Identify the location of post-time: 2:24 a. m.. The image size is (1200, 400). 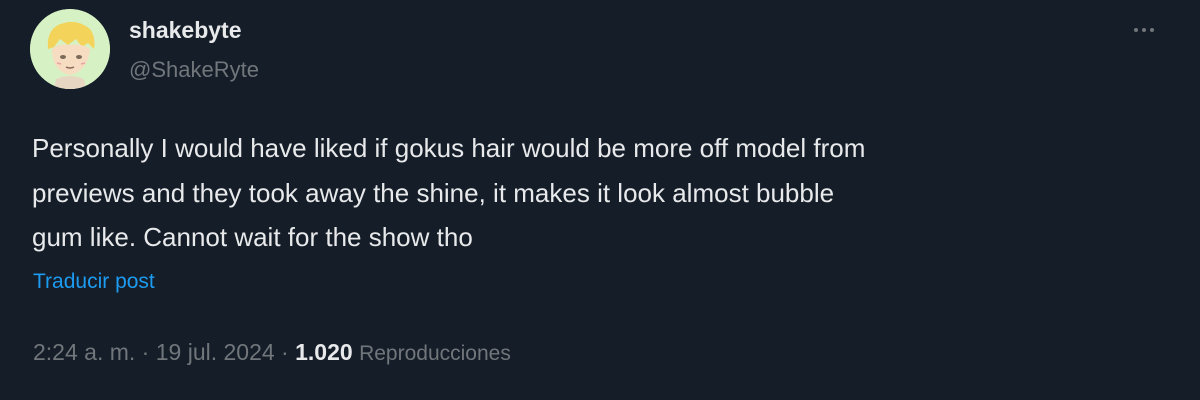
(84, 352).